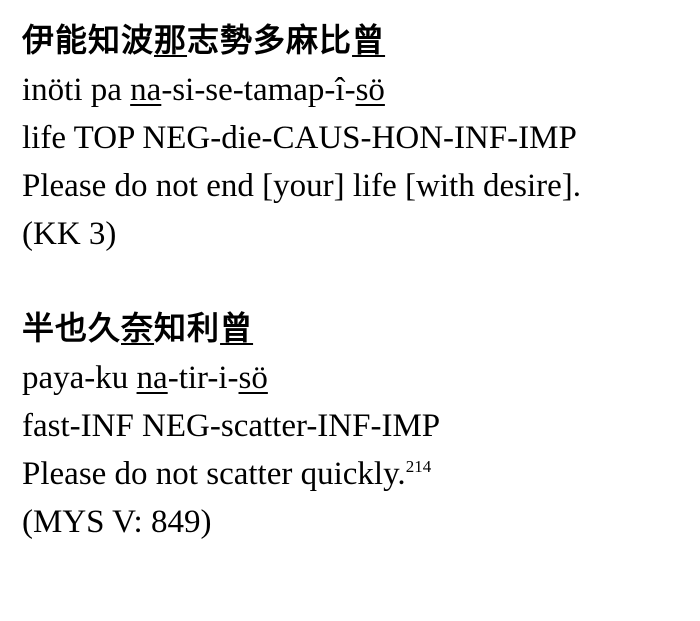 Image resolution: width=700 pixels, height=621 pixels. I want to click on script-segment: 伊能知波, so click(88, 40).